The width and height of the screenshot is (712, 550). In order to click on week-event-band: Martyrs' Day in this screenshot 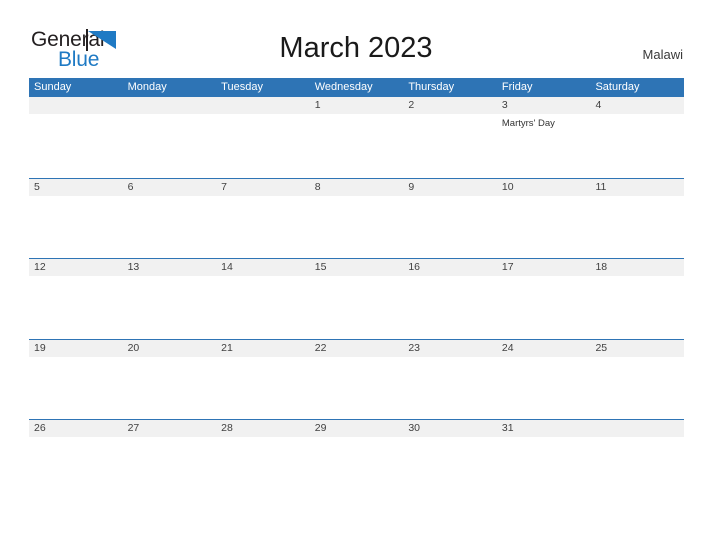, I will do `click(356, 122)`.